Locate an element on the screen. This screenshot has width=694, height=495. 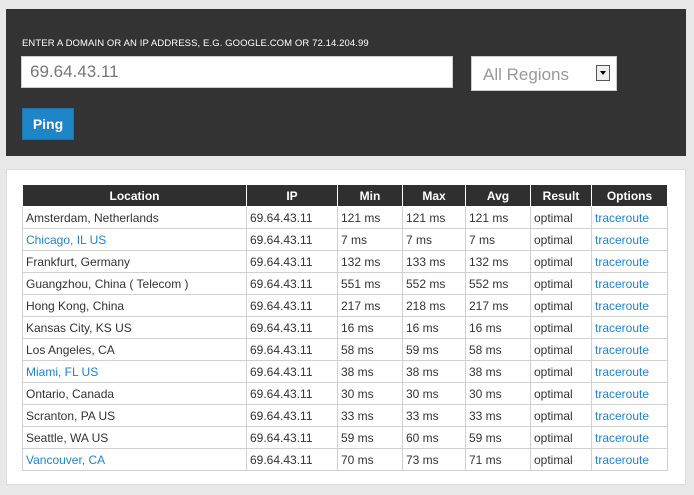
location-cell: Scranton, PA US is located at coordinates (134, 415).